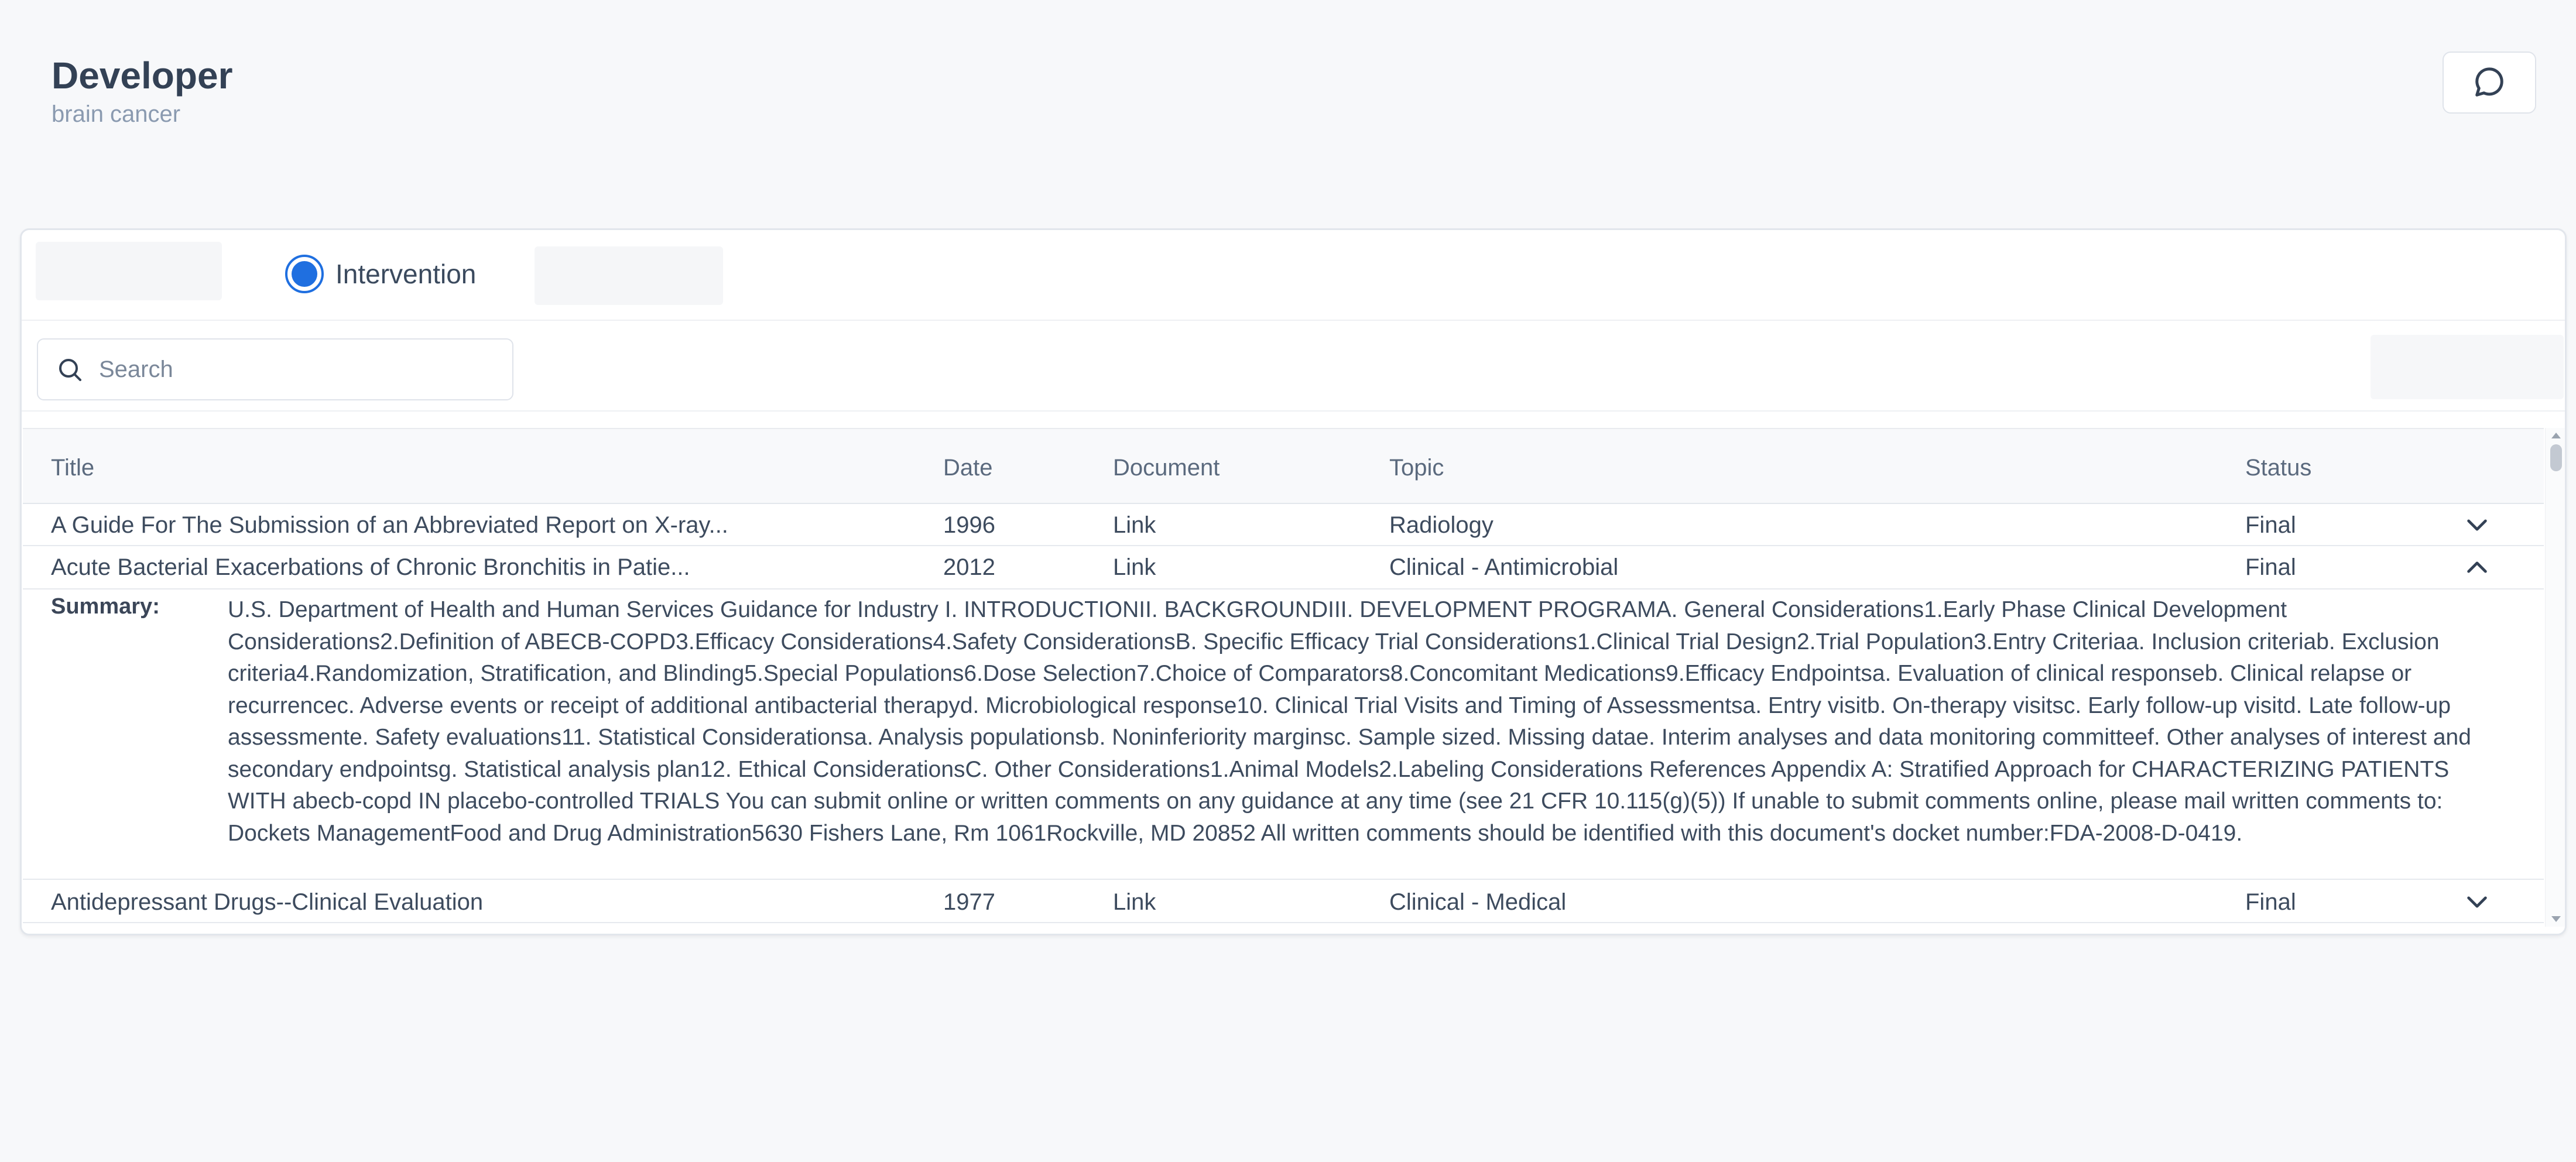 This screenshot has width=2576, height=1162. I want to click on filter-options-row: Intervention, so click(1293, 276).